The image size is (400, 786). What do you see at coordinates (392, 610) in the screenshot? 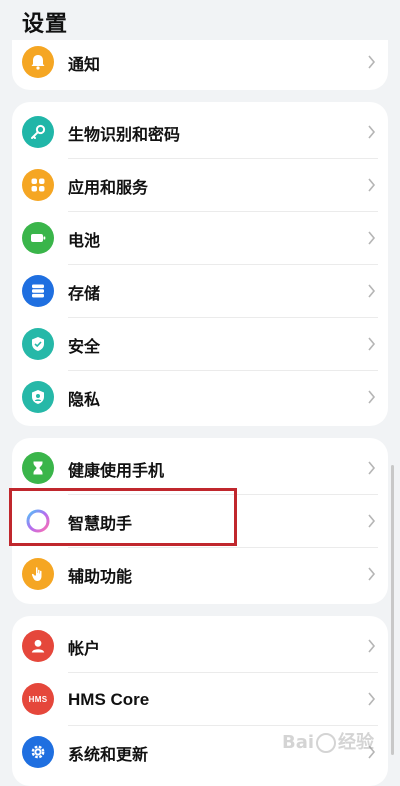
I see `scrollbar` at bounding box center [392, 610].